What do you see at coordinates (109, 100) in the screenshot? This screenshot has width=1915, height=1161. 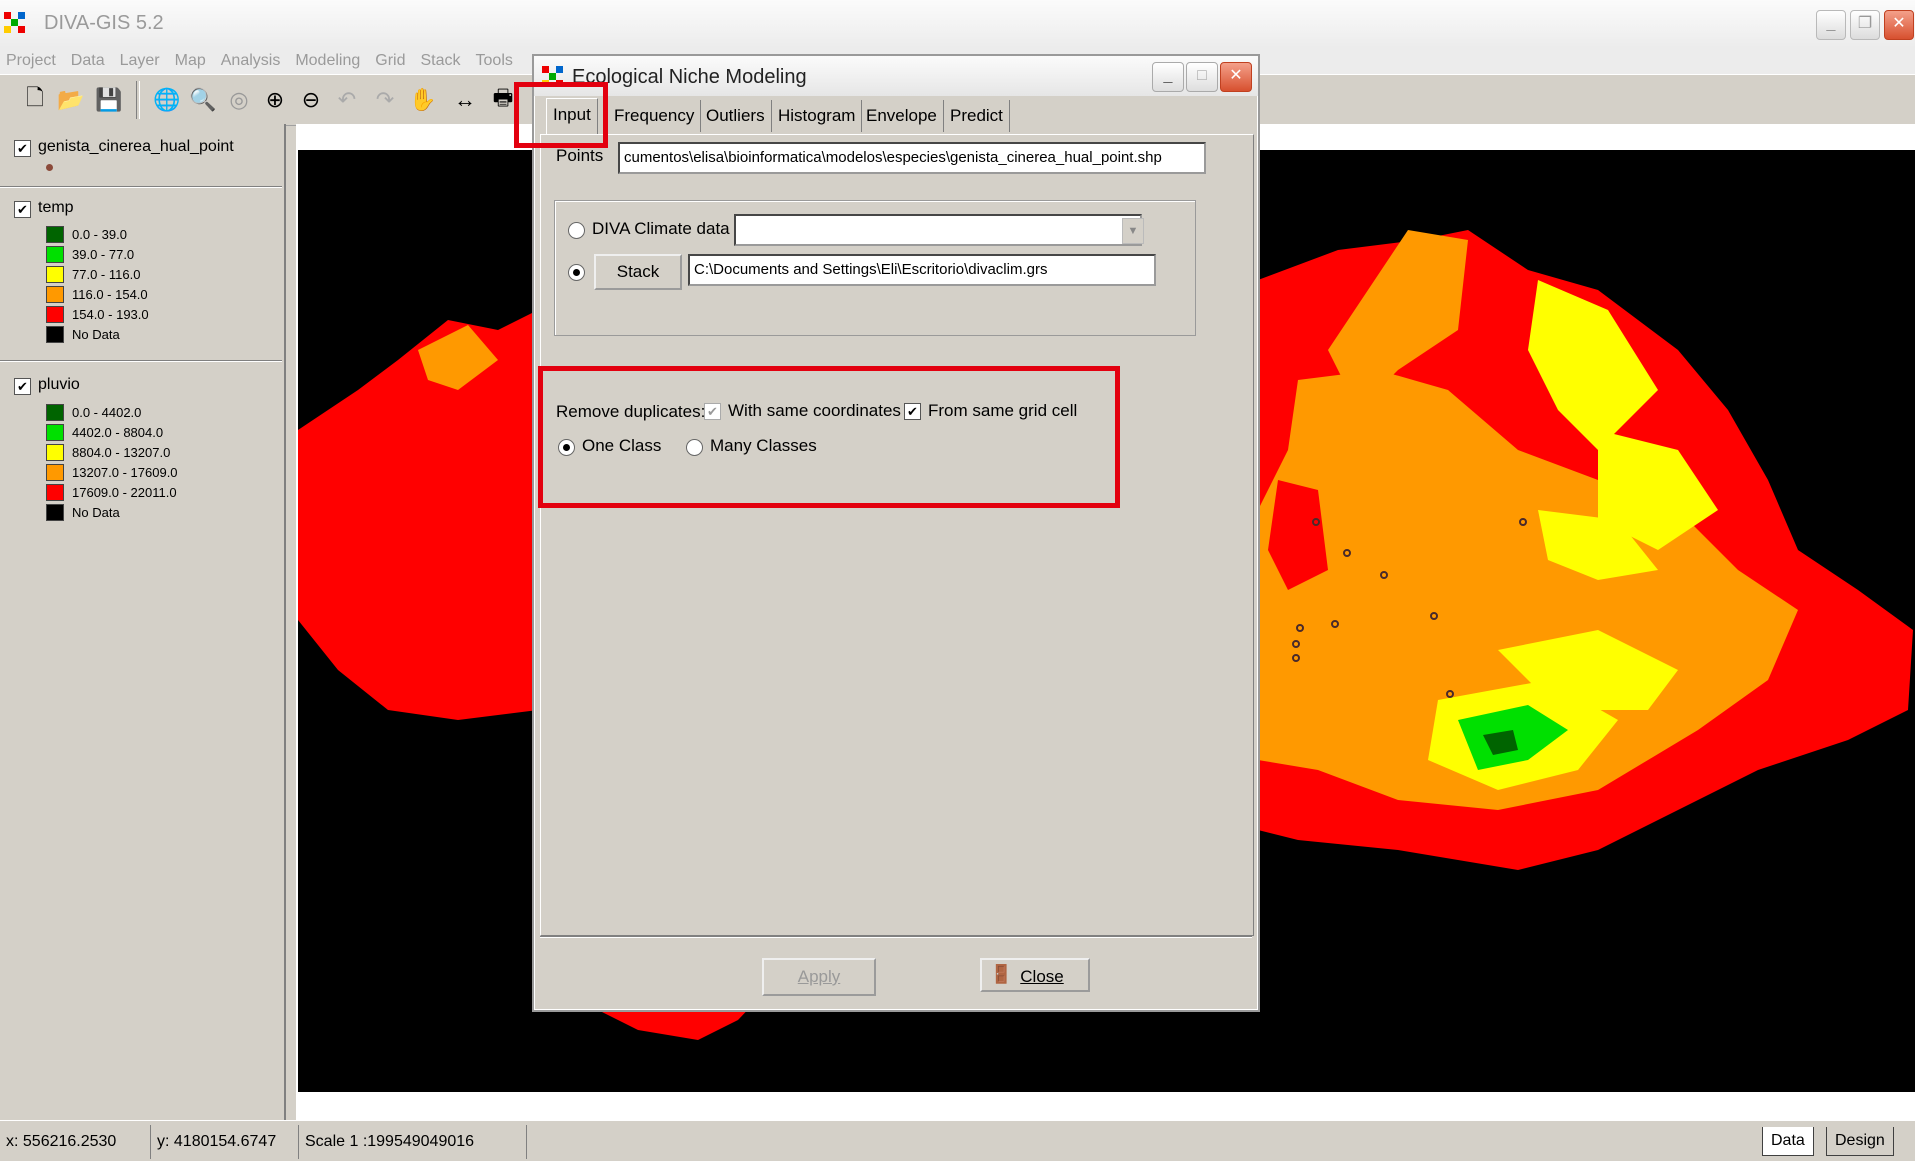 I see `save-icon: 💾` at bounding box center [109, 100].